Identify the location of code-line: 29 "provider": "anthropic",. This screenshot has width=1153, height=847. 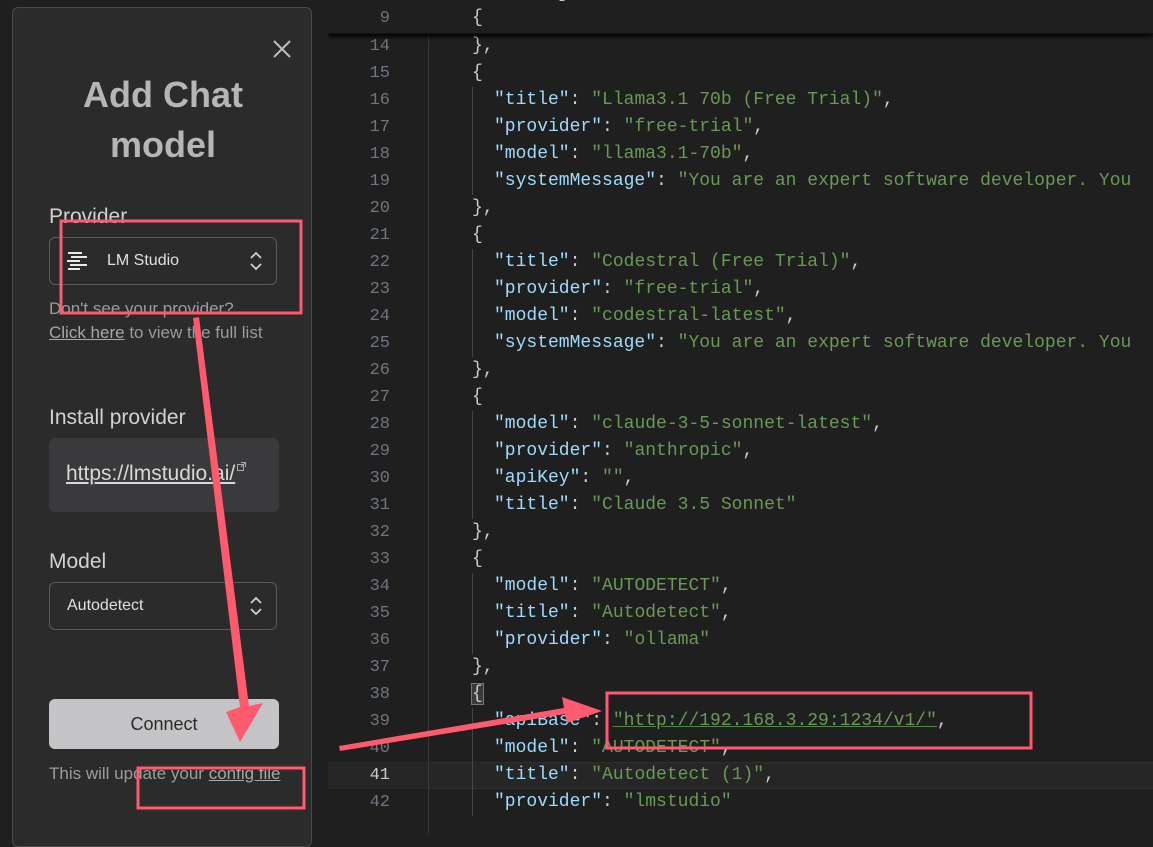
(740, 451).